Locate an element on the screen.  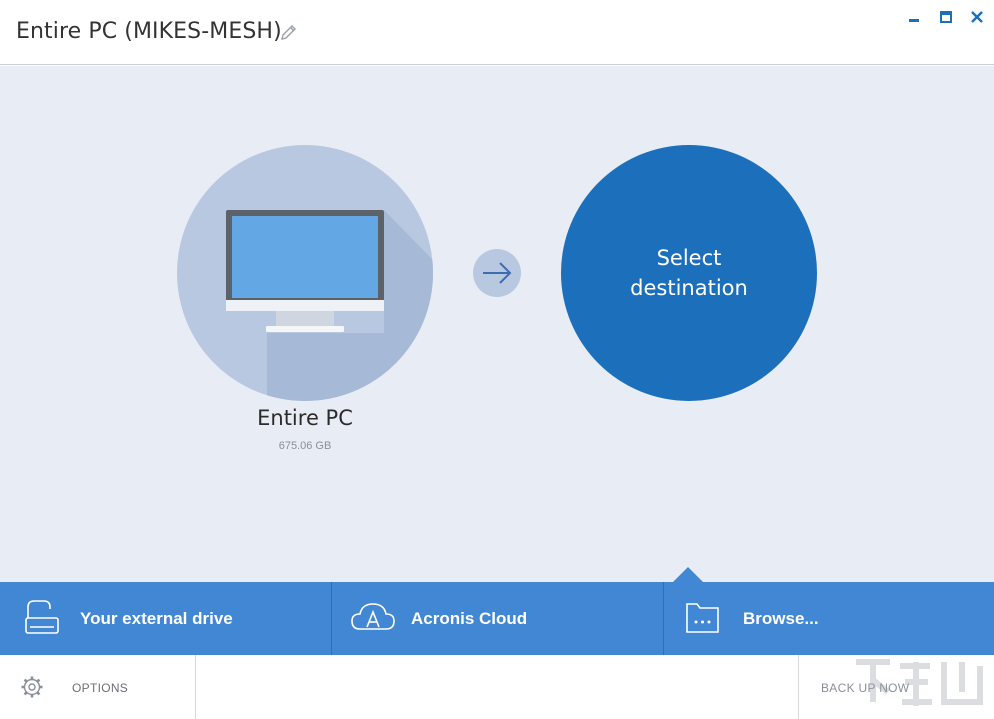
folder-icon is located at coordinates (702, 618).